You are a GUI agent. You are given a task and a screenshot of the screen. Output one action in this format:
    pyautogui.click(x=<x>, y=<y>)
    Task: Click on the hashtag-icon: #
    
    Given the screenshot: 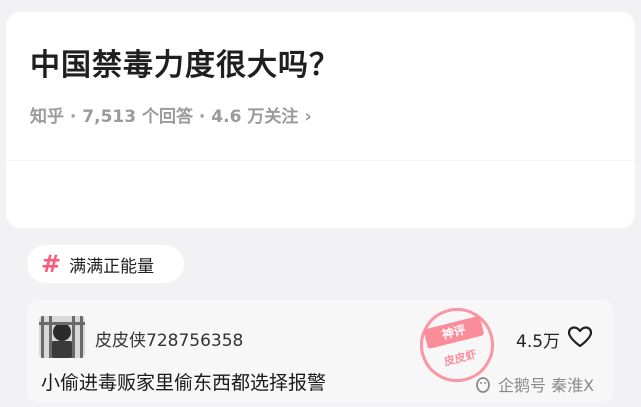 What is the action you would take?
    pyautogui.click(x=51, y=264)
    